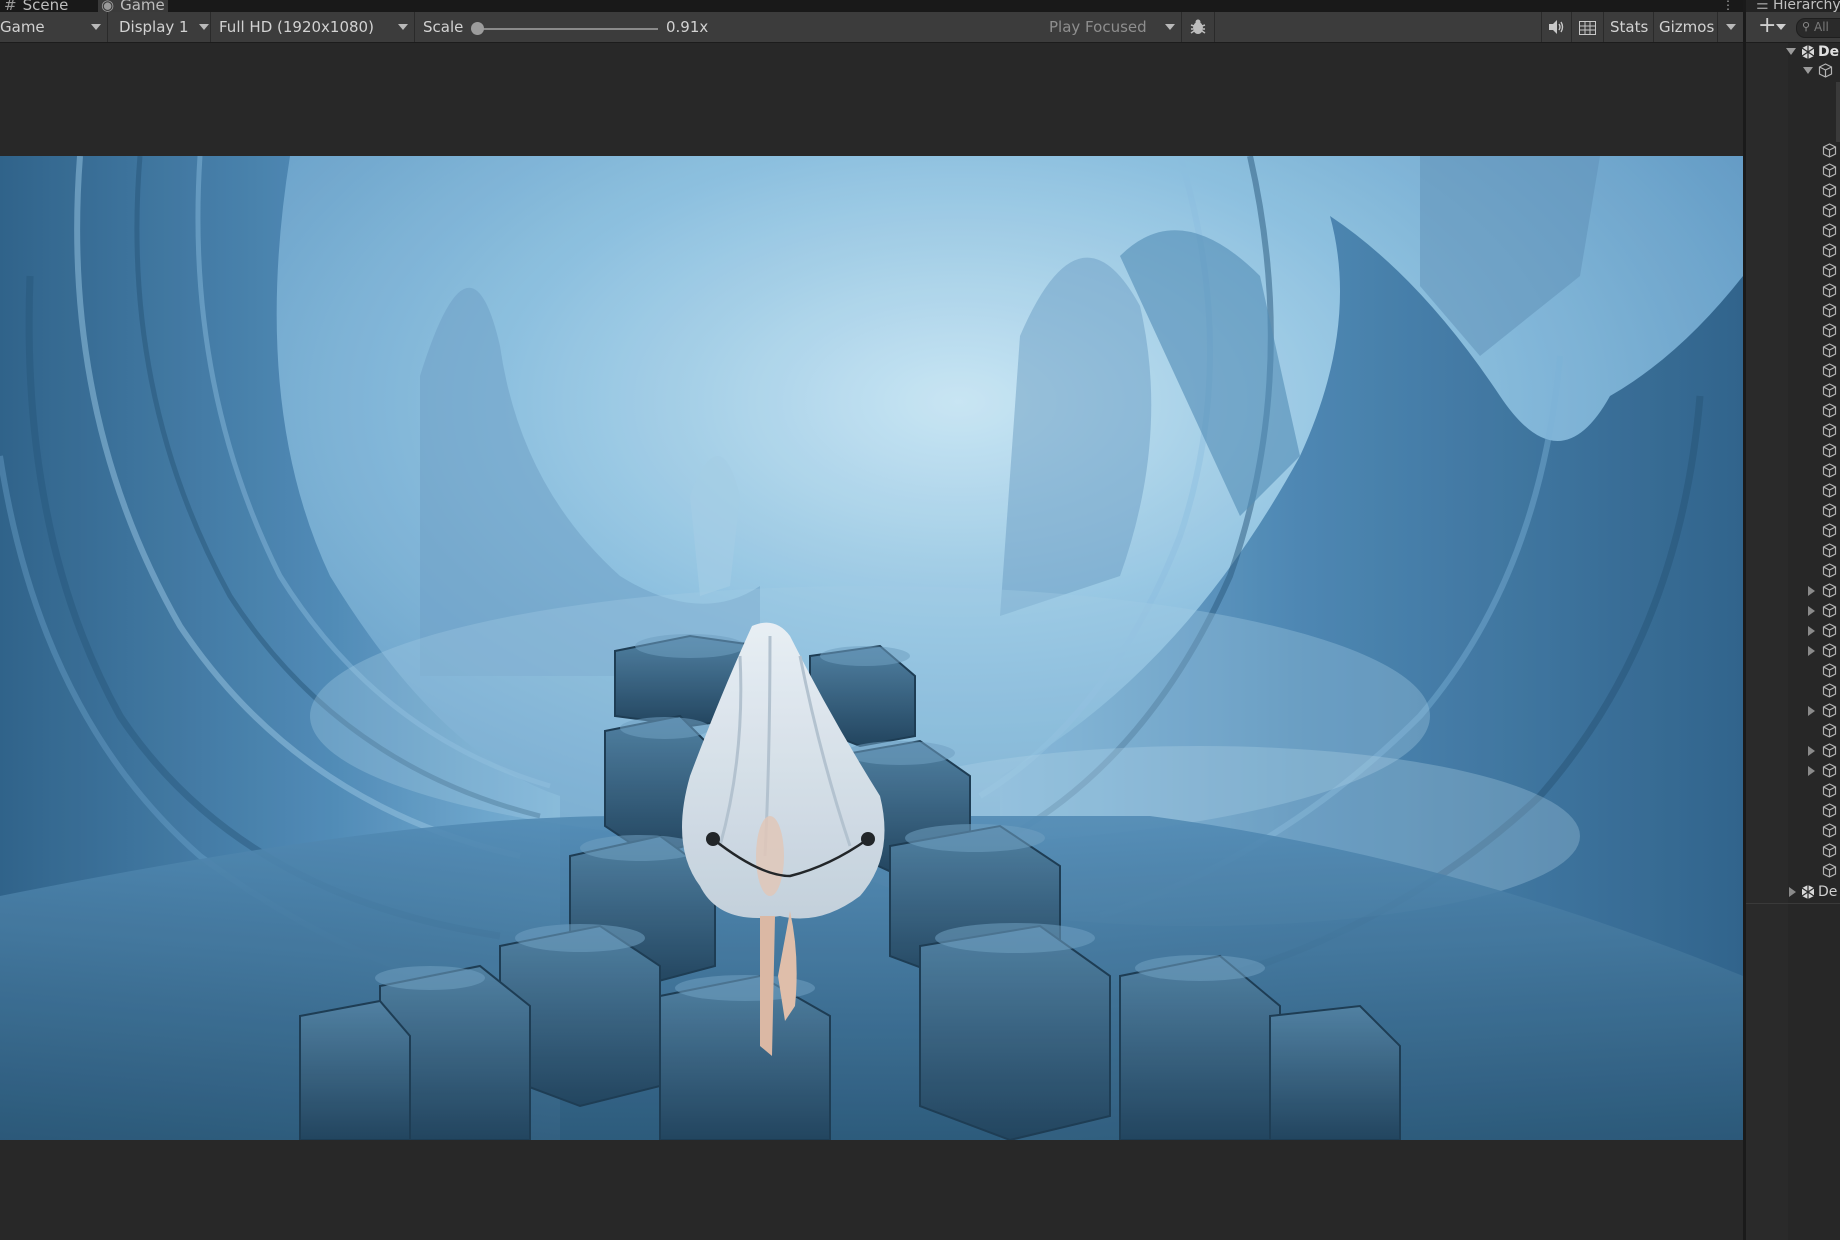 The height and width of the screenshot is (1240, 1840). Describe the element at coordinates (1686, 27) in the screenshot. I see `gizmos-button: Gizmos` at that location.